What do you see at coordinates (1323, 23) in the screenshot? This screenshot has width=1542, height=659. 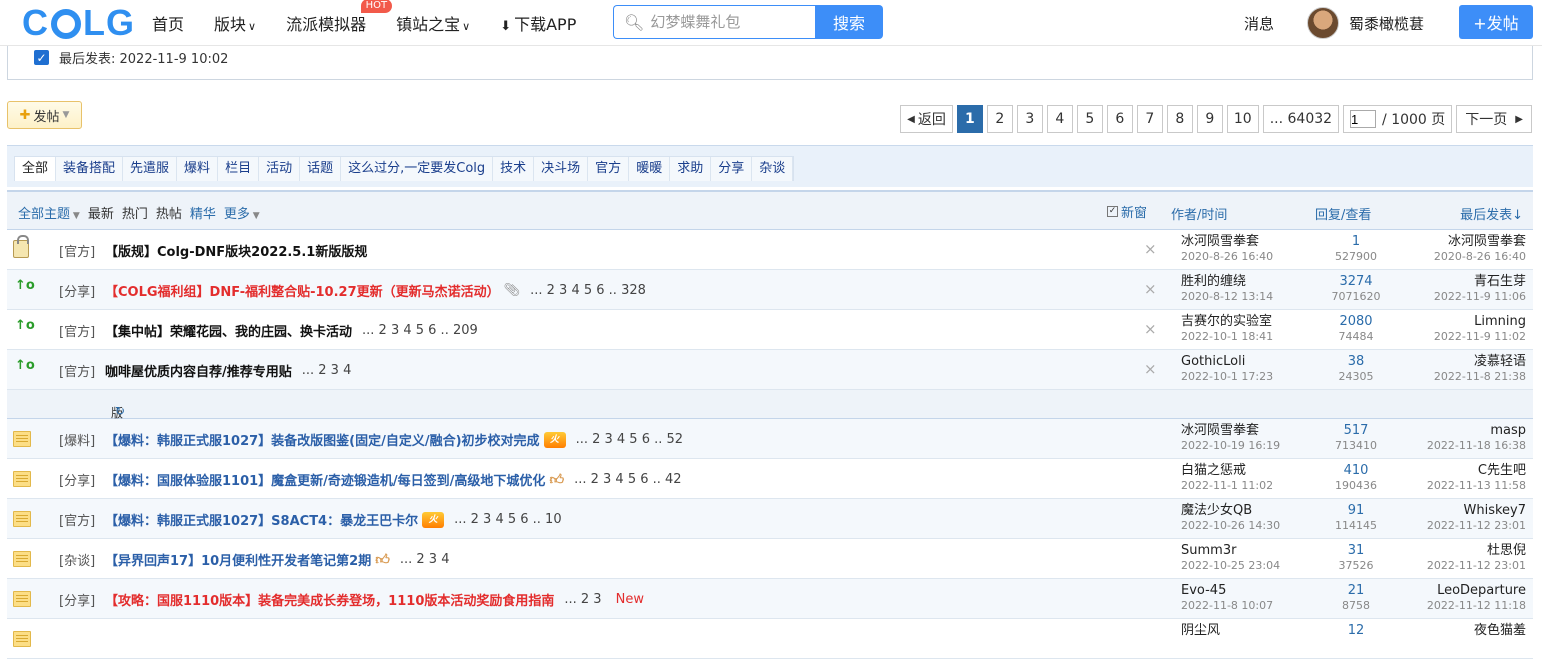 I see `user-avatar` at bounding box center [1323, 23].